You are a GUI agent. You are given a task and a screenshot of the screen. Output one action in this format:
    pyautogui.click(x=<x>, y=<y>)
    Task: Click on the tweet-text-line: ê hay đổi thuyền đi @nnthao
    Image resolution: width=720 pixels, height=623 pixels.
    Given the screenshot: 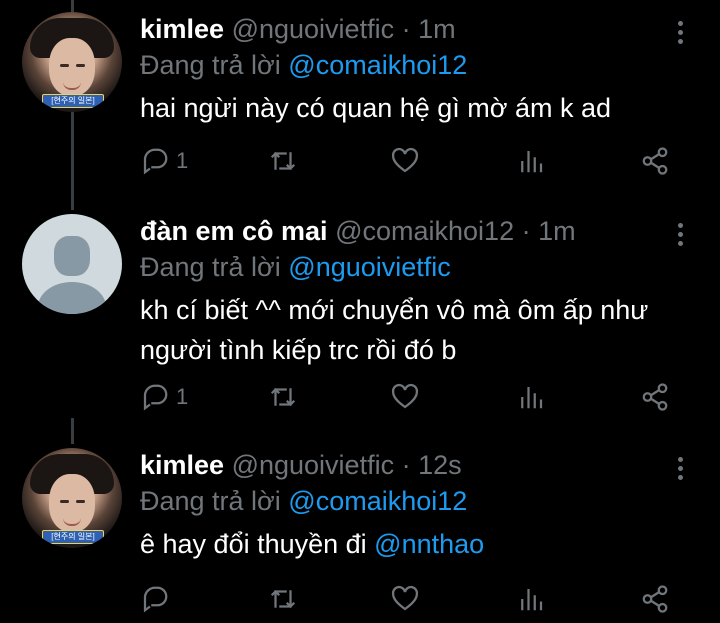 What is the action you would take?
    pyautogui.click(x=420, y=544)
    